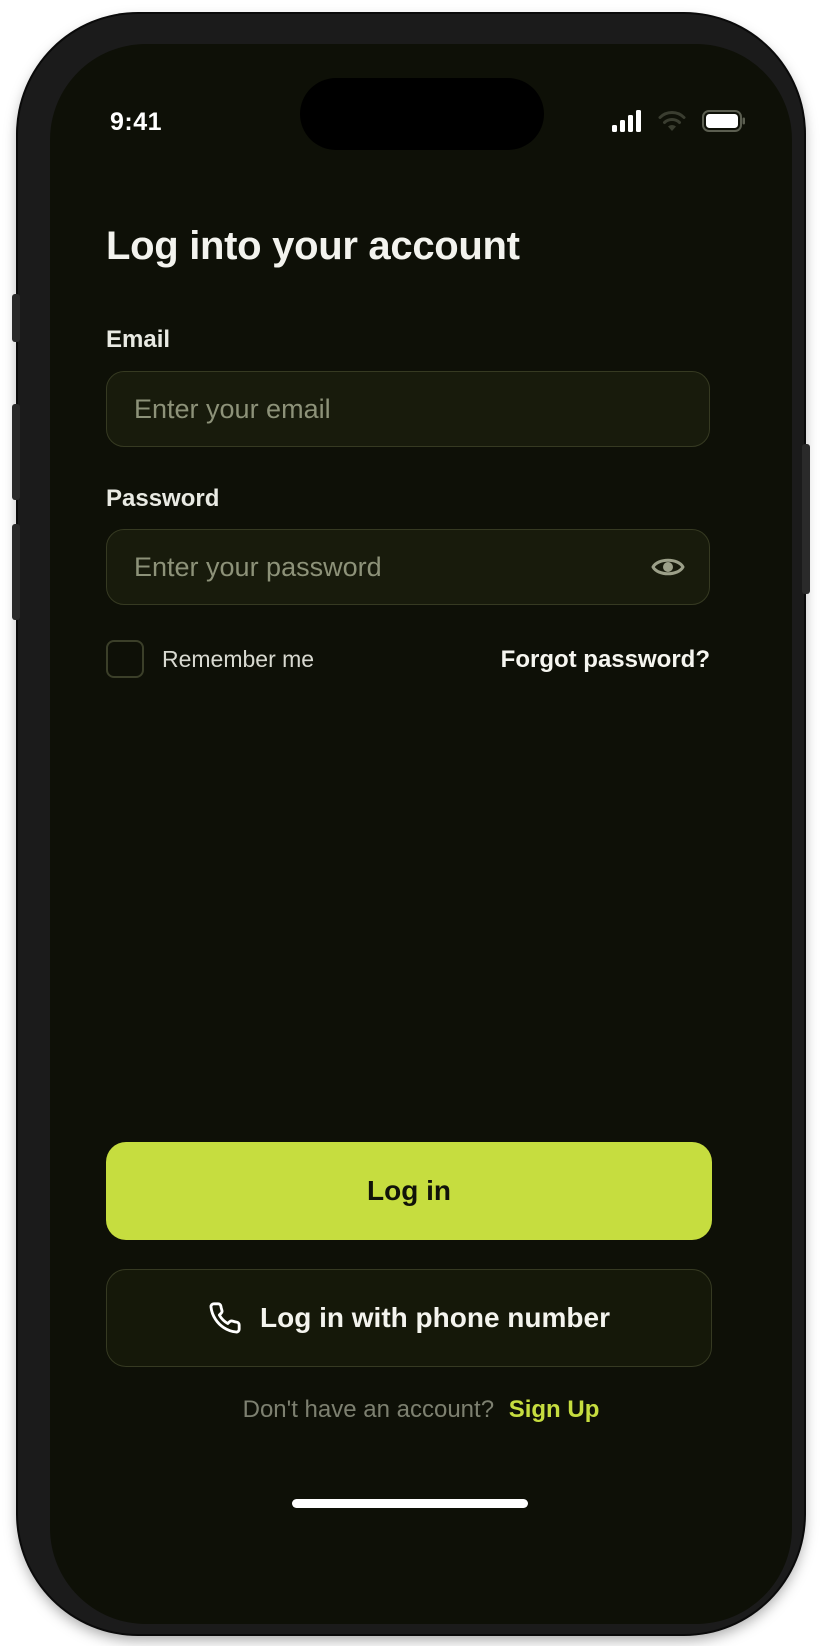 The width and height of the screenshot is (822, 1646). I want to click on wifi-icon, so click(672, 121).